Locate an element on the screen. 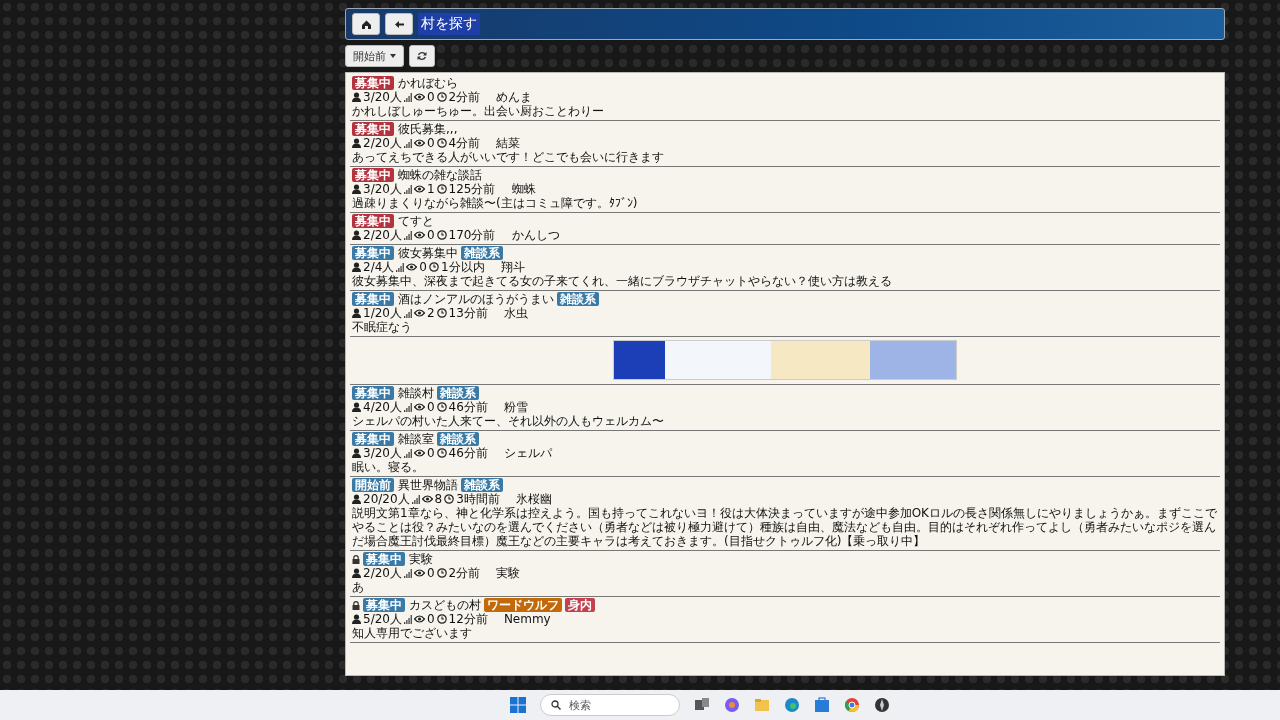 Image resolution: width=1280 pixels, height=720 pixels. updated-time: 170分前 is located at coordinates (472, 235).